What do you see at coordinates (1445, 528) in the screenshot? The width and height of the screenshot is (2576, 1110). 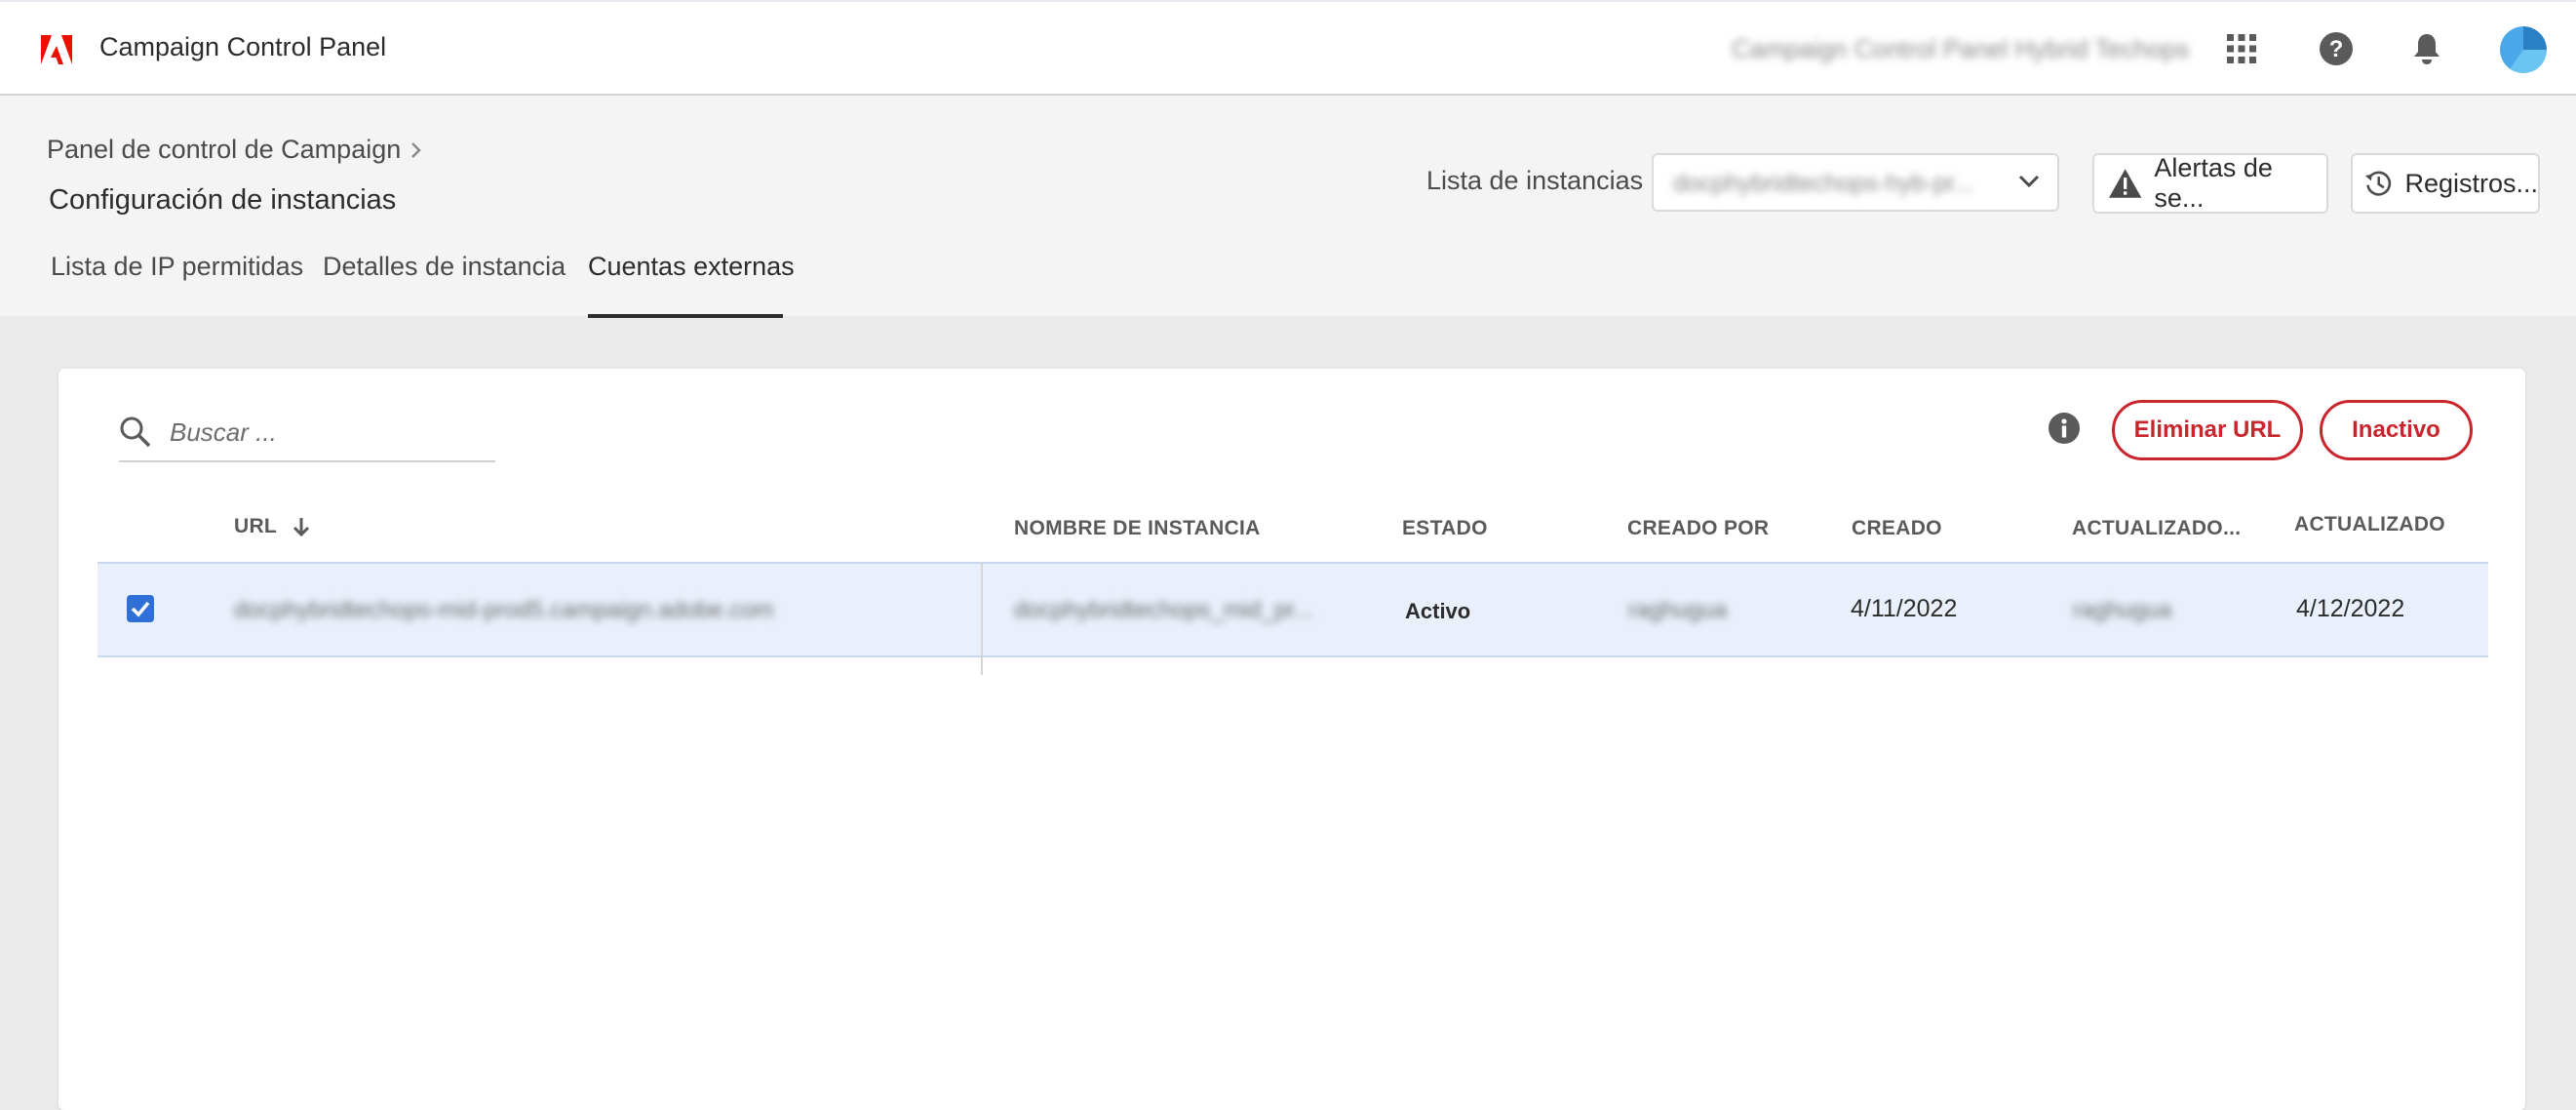 I see `column-header-status: ESTADO` at bounding box center [1445, 528].